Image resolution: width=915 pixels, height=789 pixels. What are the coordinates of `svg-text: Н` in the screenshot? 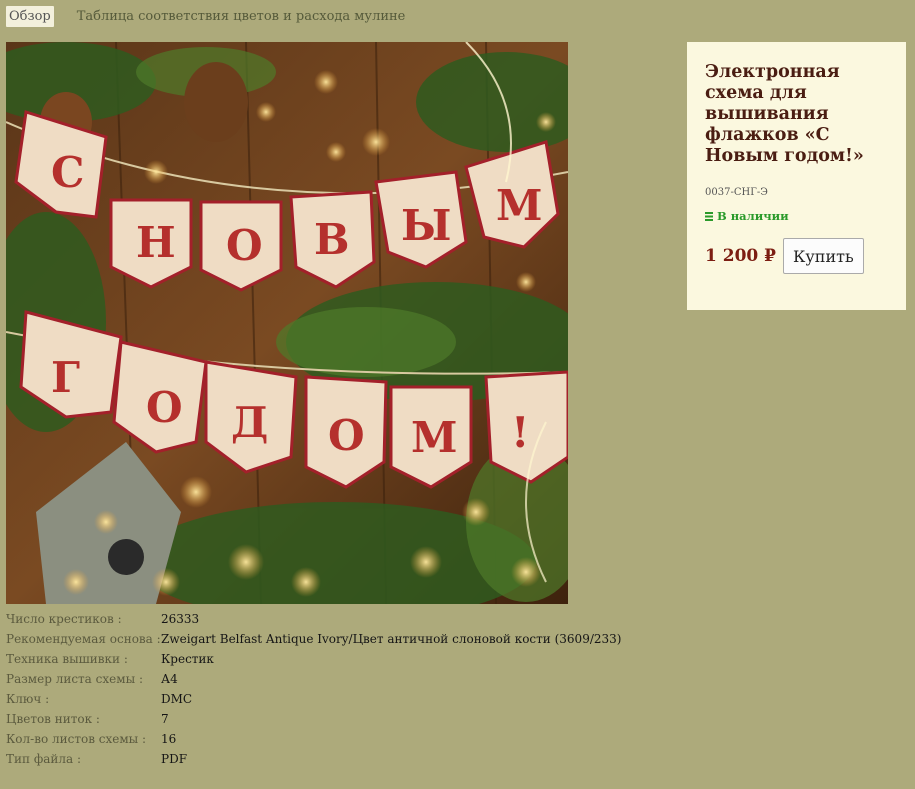 It's located at (156, 242).